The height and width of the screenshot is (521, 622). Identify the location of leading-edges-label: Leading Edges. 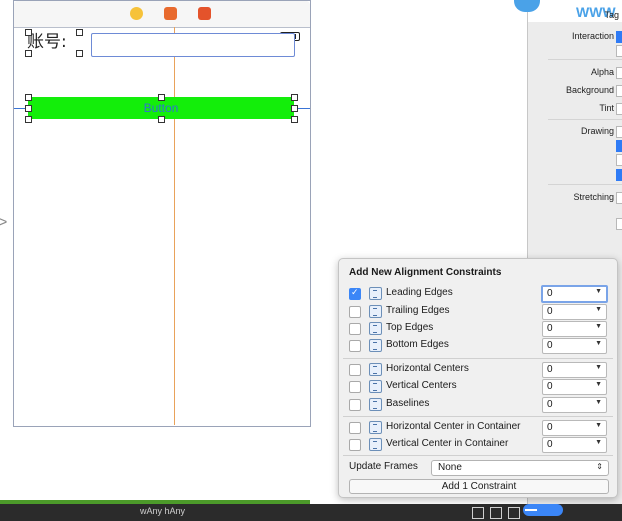
(419, 292).